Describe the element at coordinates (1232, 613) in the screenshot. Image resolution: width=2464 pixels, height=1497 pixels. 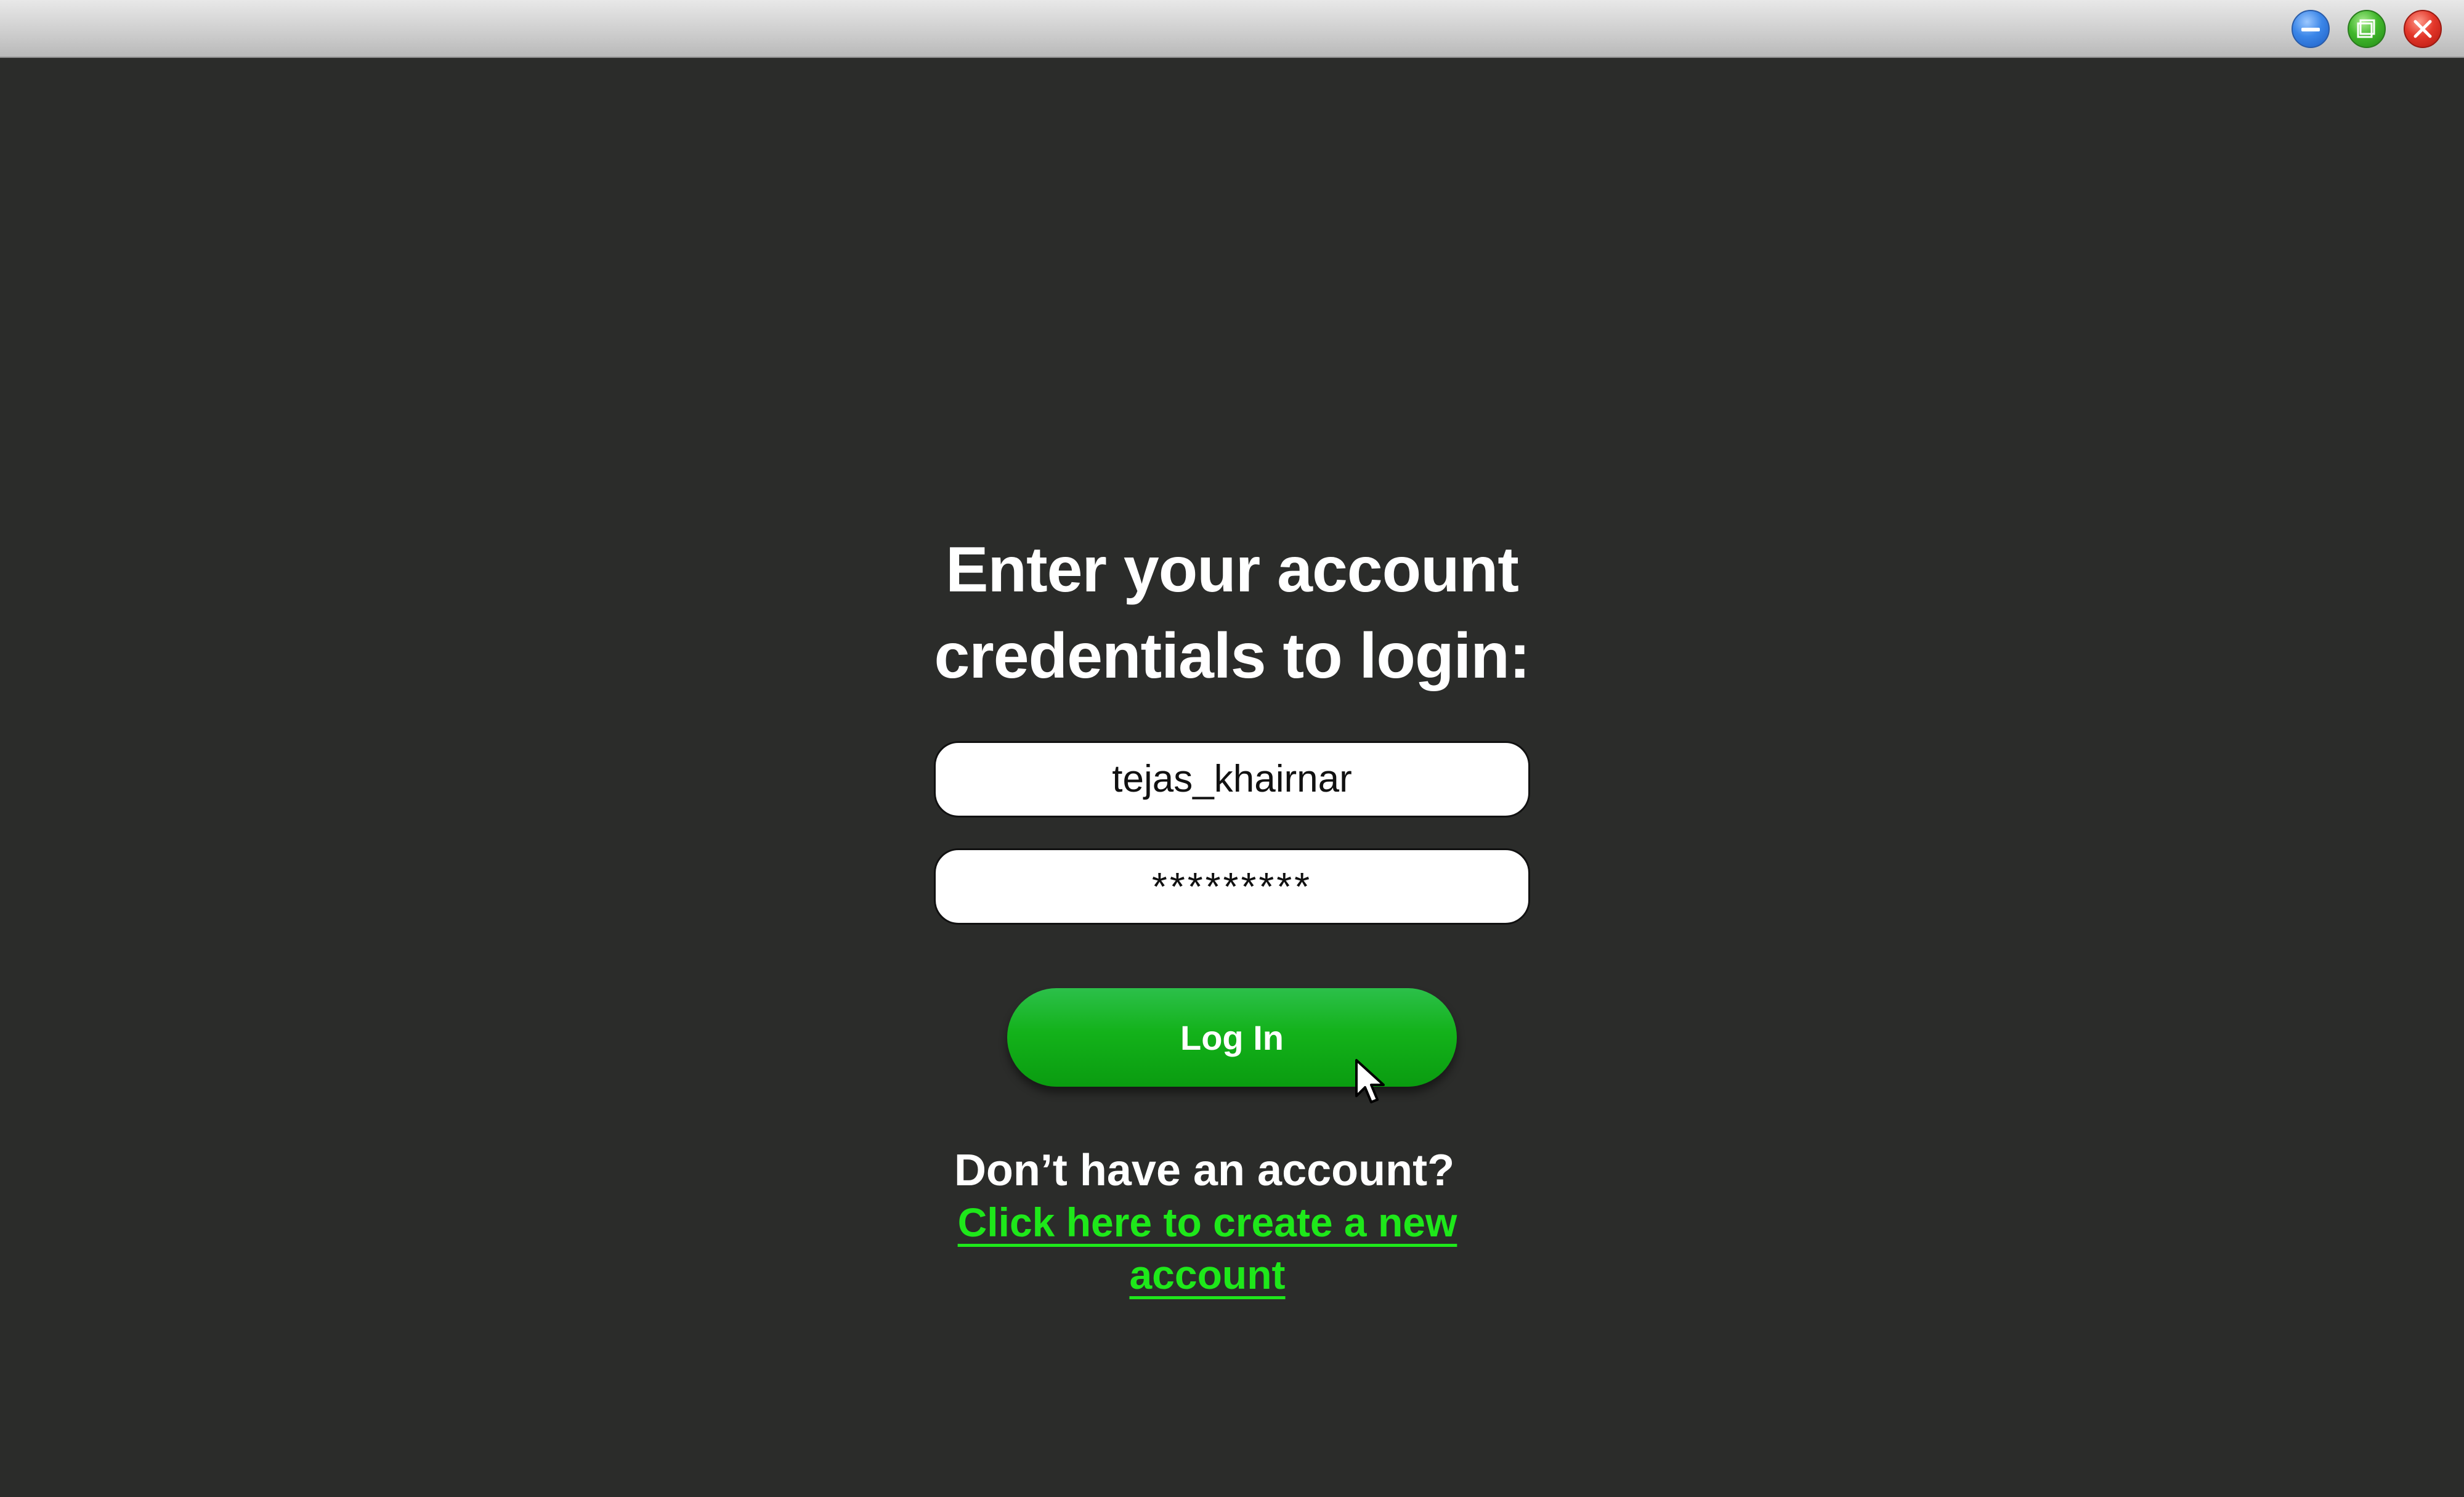
I see `login-heading: Enter your account credentials to login:` at that location.